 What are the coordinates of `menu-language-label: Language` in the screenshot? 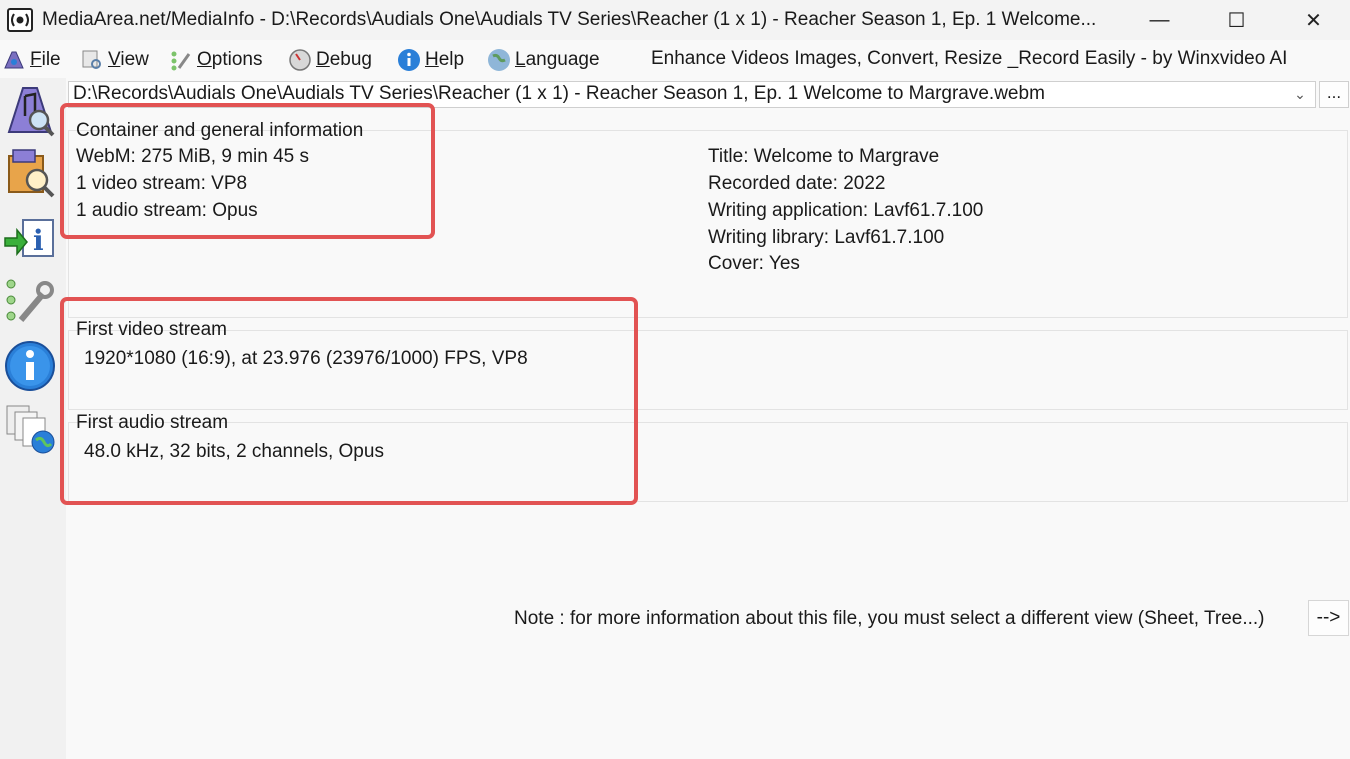 It's located at (557, 59).